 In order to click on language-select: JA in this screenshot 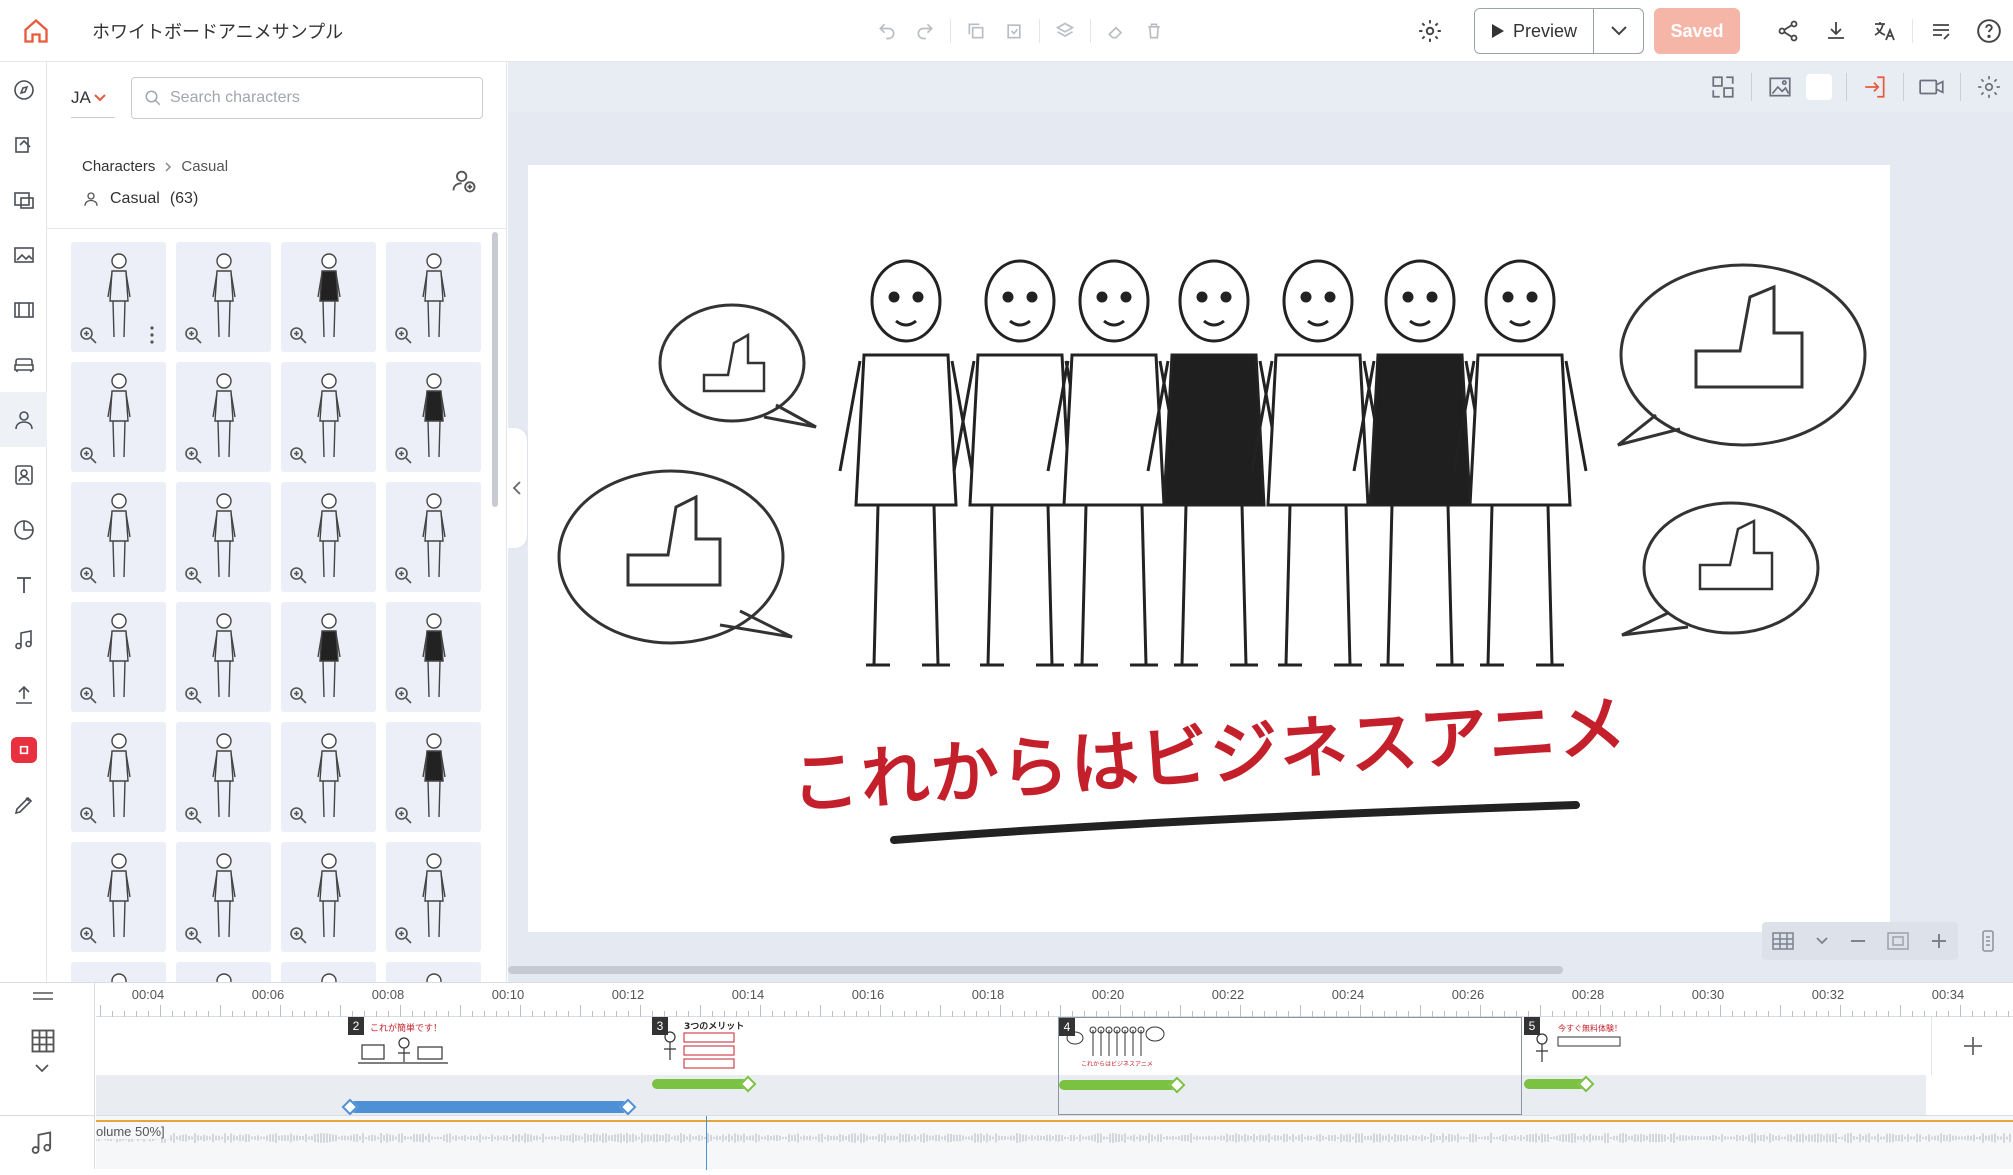, I will do `click(93, 98)`.